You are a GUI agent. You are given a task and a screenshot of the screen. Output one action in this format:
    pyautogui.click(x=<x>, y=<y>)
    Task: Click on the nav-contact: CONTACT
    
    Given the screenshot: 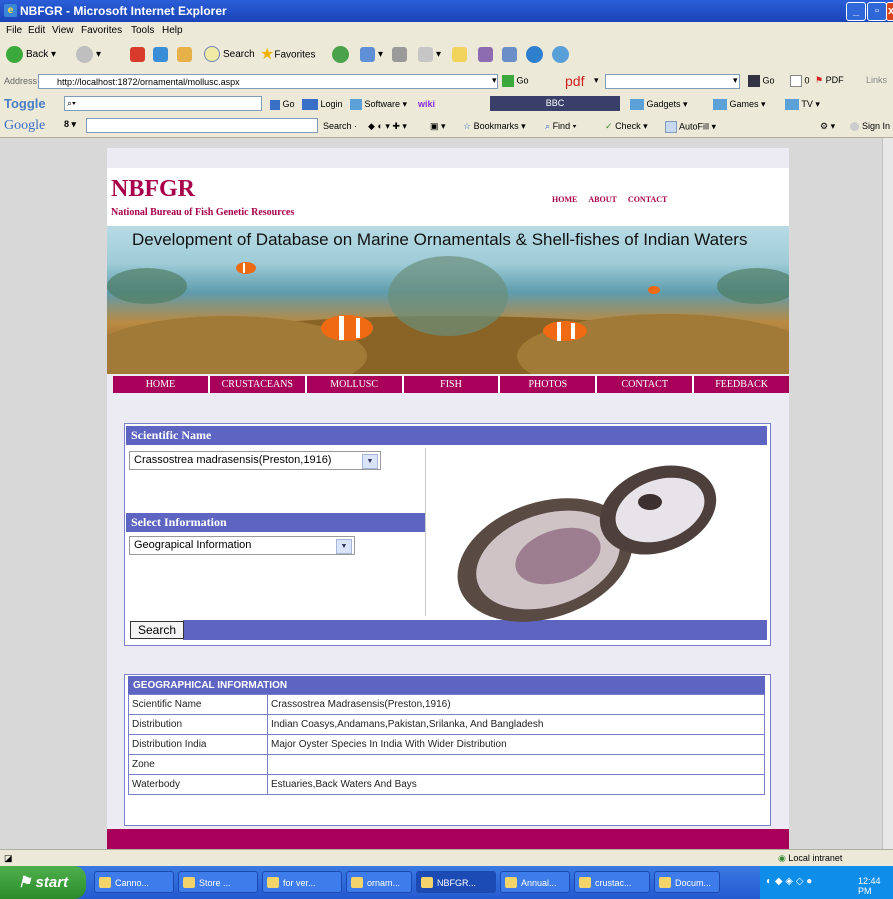 What is the action you would take?
    pyautogui.click(x=646, y=384)
    